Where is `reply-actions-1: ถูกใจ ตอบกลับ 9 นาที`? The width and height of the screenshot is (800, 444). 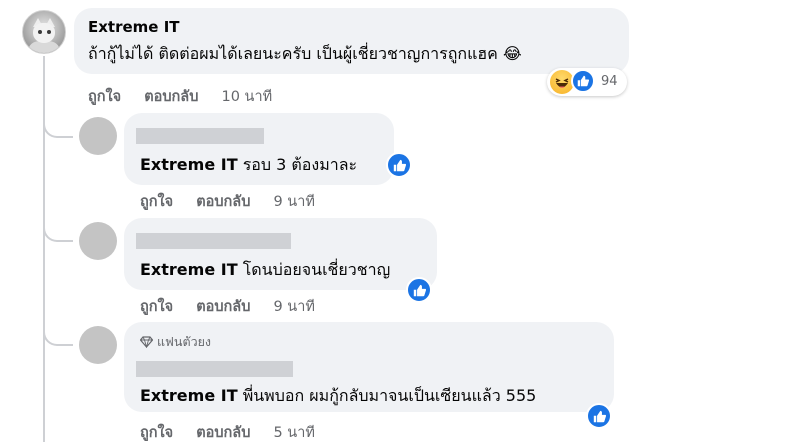 reply-actions-1: ถูกใจ ตอบกลับ 9 นาที is located at coordinates (227, 201).